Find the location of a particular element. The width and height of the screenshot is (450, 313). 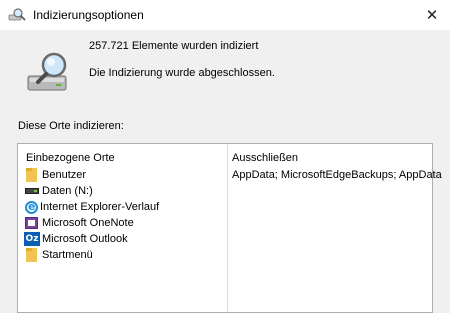

location-item-onenote: Microsoft OneNote is located at coordinates (79, 223).